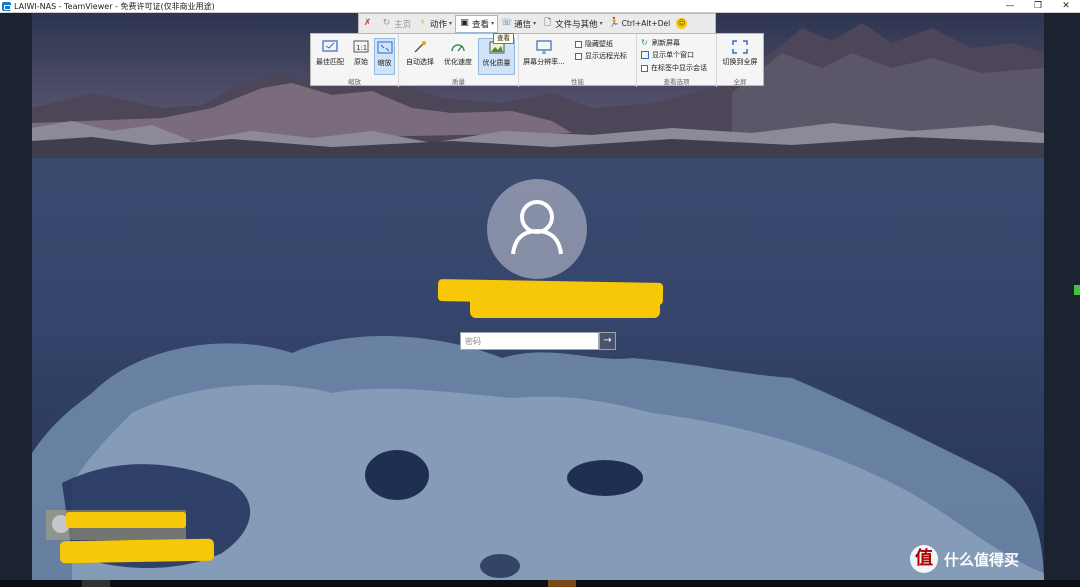 The height and width of the screenshot is (587, 1080). Describe the element at coordinates (646, 23) in the screenshot. I see `ctrl-alt-del-label: Ctrl+Alt+Del` at that location.